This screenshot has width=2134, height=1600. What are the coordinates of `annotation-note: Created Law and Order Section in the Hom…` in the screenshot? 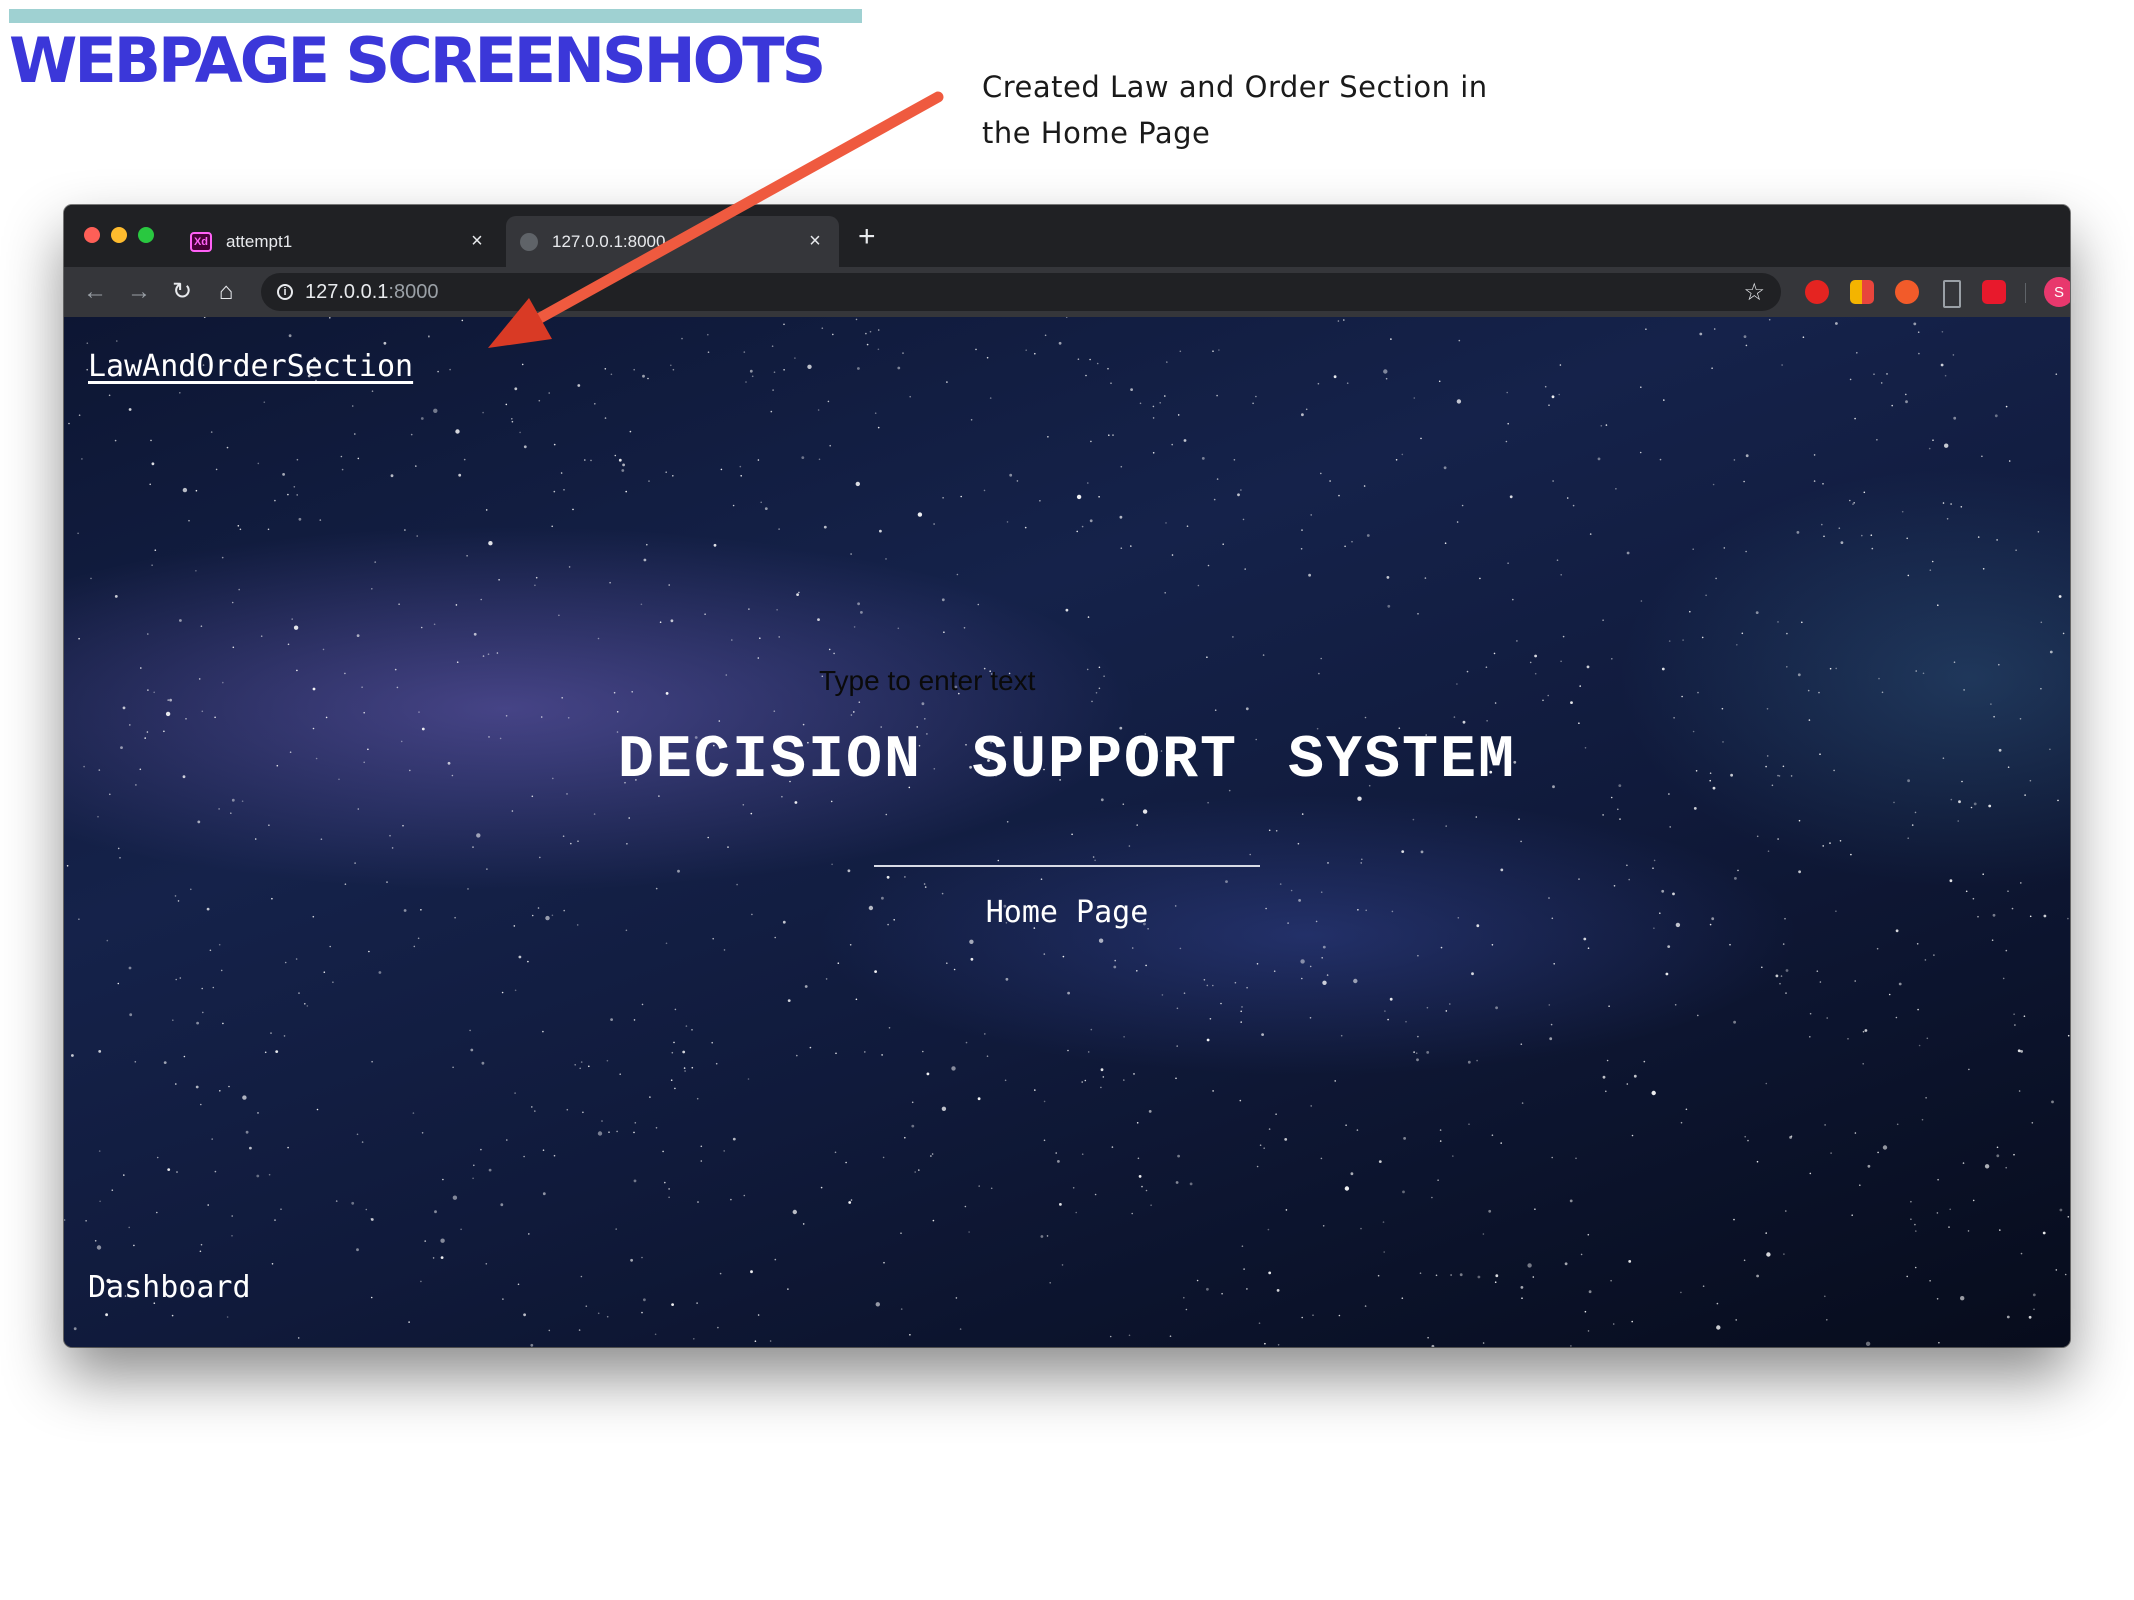 It's located at (1262, 110).